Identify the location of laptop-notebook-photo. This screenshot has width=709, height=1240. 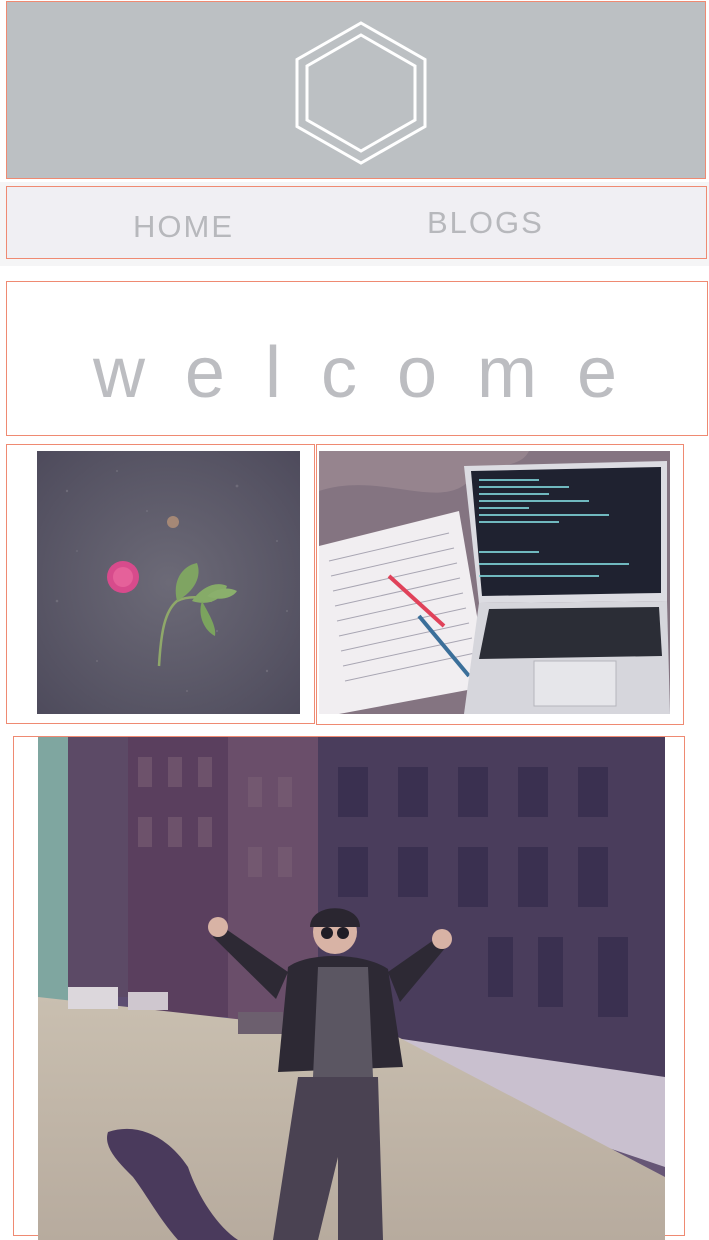
(494, 582).